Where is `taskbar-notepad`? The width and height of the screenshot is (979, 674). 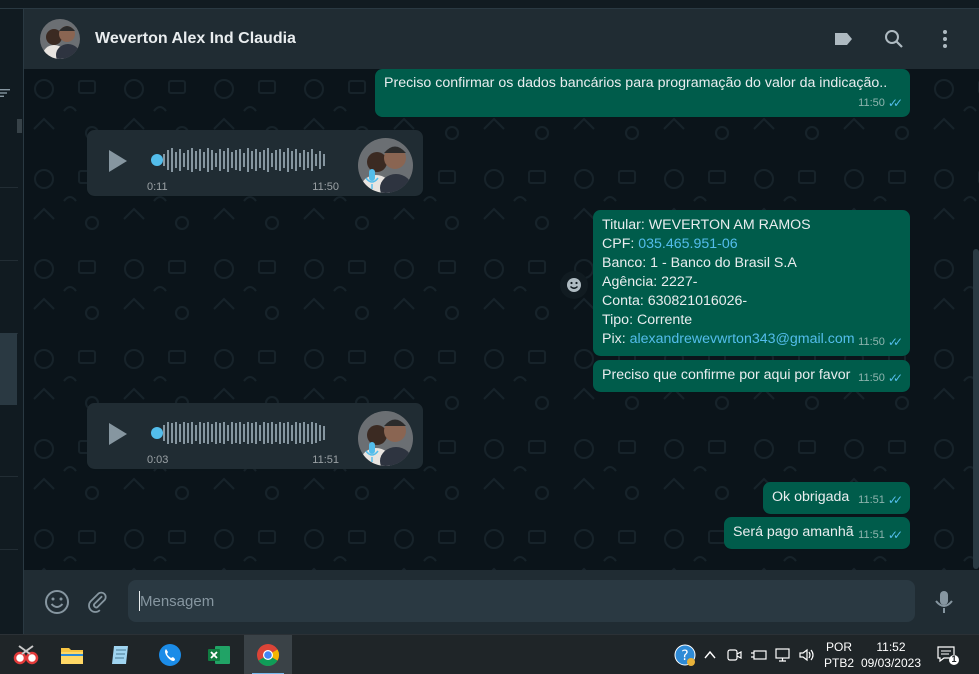
taskbar-notepad is located at coordinates (120, 654).